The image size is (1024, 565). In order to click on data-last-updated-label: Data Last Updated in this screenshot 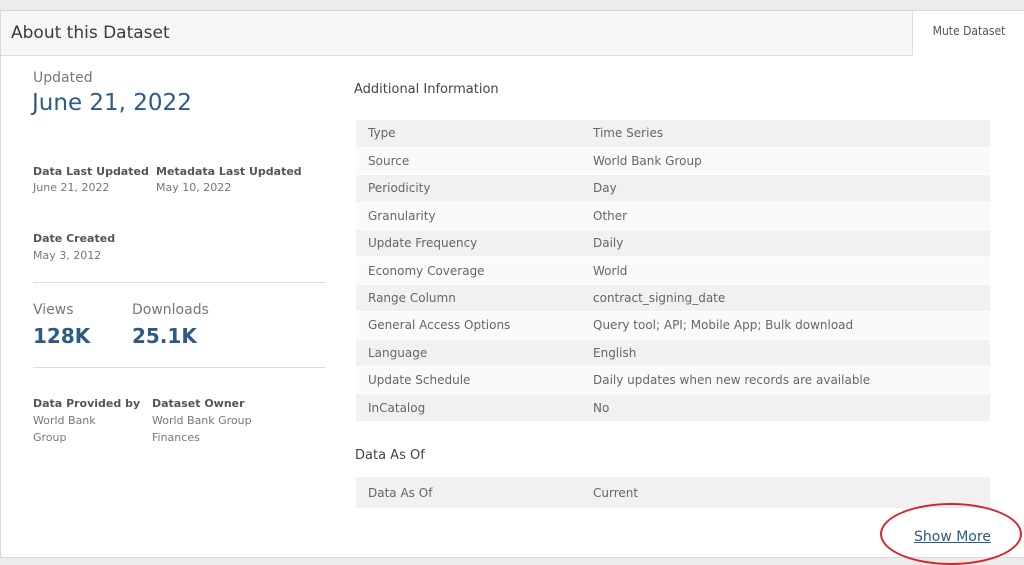, I will do `click(91, 171)`.